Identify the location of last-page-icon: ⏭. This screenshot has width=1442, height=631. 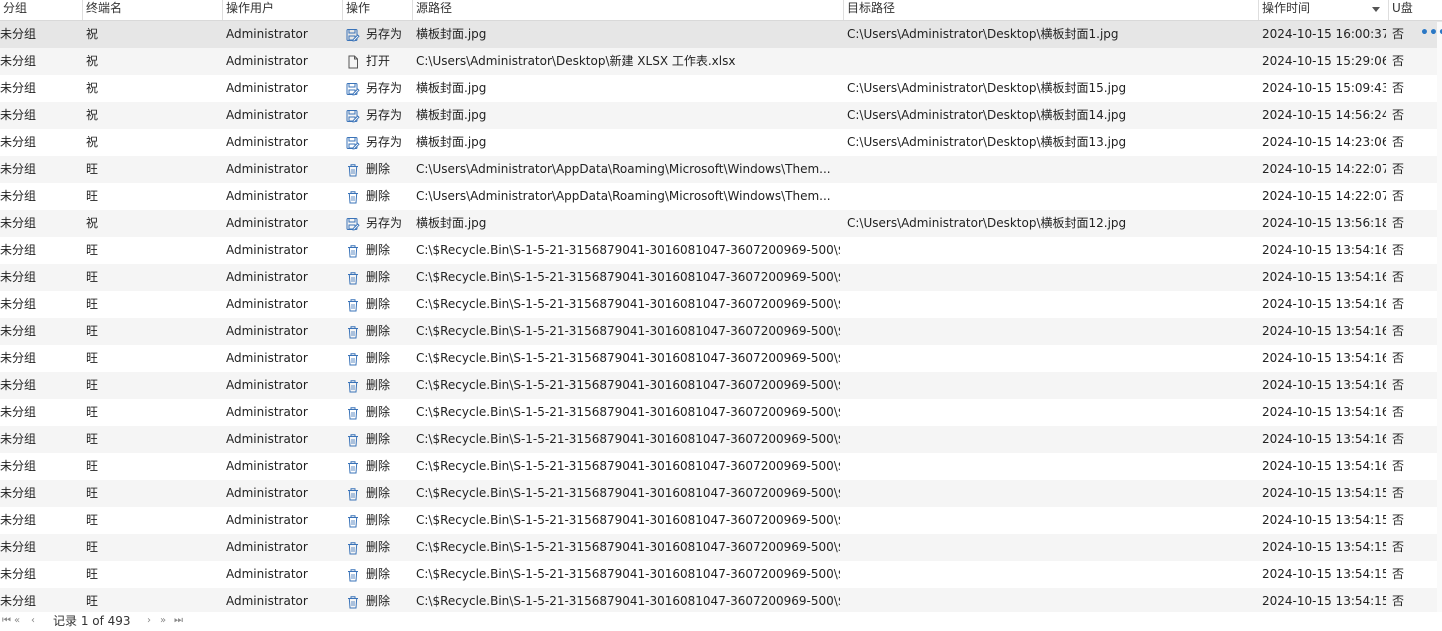
(178, 621).